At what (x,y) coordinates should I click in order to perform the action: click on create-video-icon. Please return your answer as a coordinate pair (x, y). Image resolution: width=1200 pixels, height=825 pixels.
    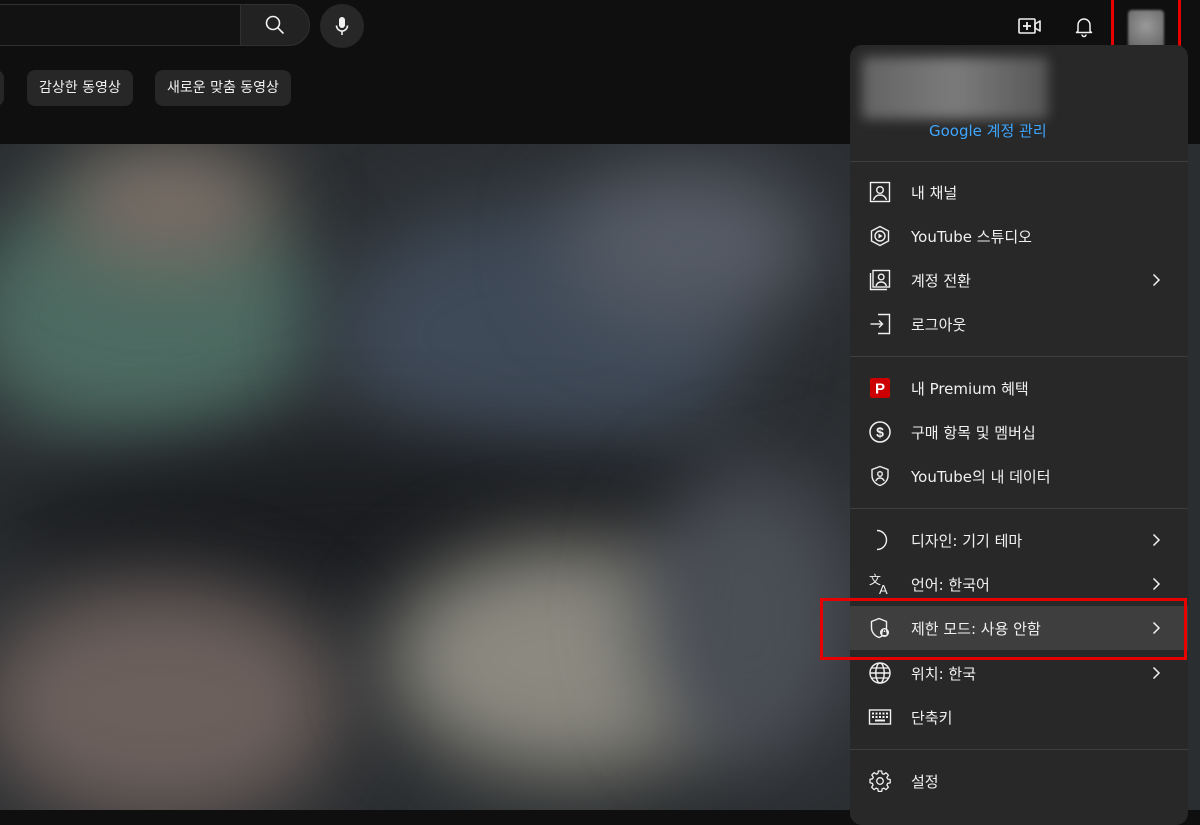
    Looking at the image, I should click on (1030, 26).